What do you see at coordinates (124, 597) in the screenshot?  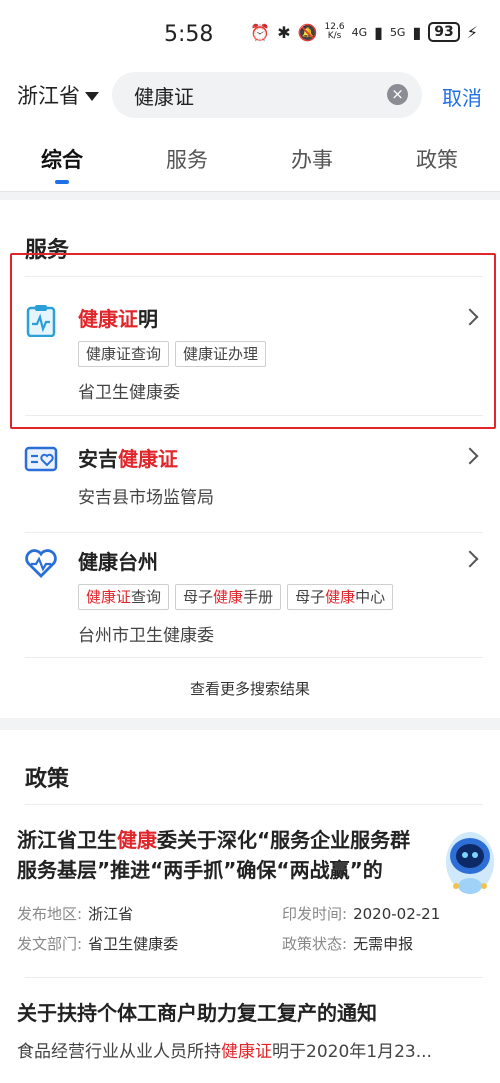 I see `tag-health-cert-query: 健康证查询` at bounding box center [124, 597].